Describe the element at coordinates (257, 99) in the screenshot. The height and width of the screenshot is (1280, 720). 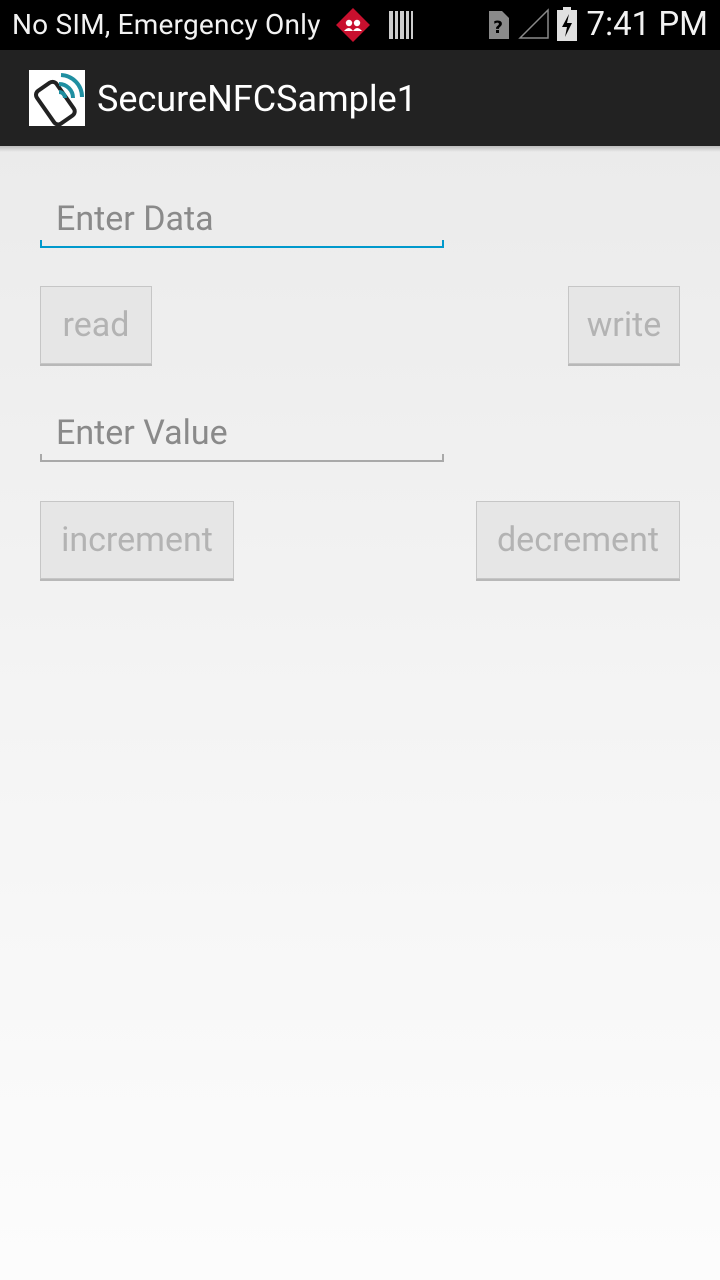
I see `app-title: SecureNFCSample1` at that location.